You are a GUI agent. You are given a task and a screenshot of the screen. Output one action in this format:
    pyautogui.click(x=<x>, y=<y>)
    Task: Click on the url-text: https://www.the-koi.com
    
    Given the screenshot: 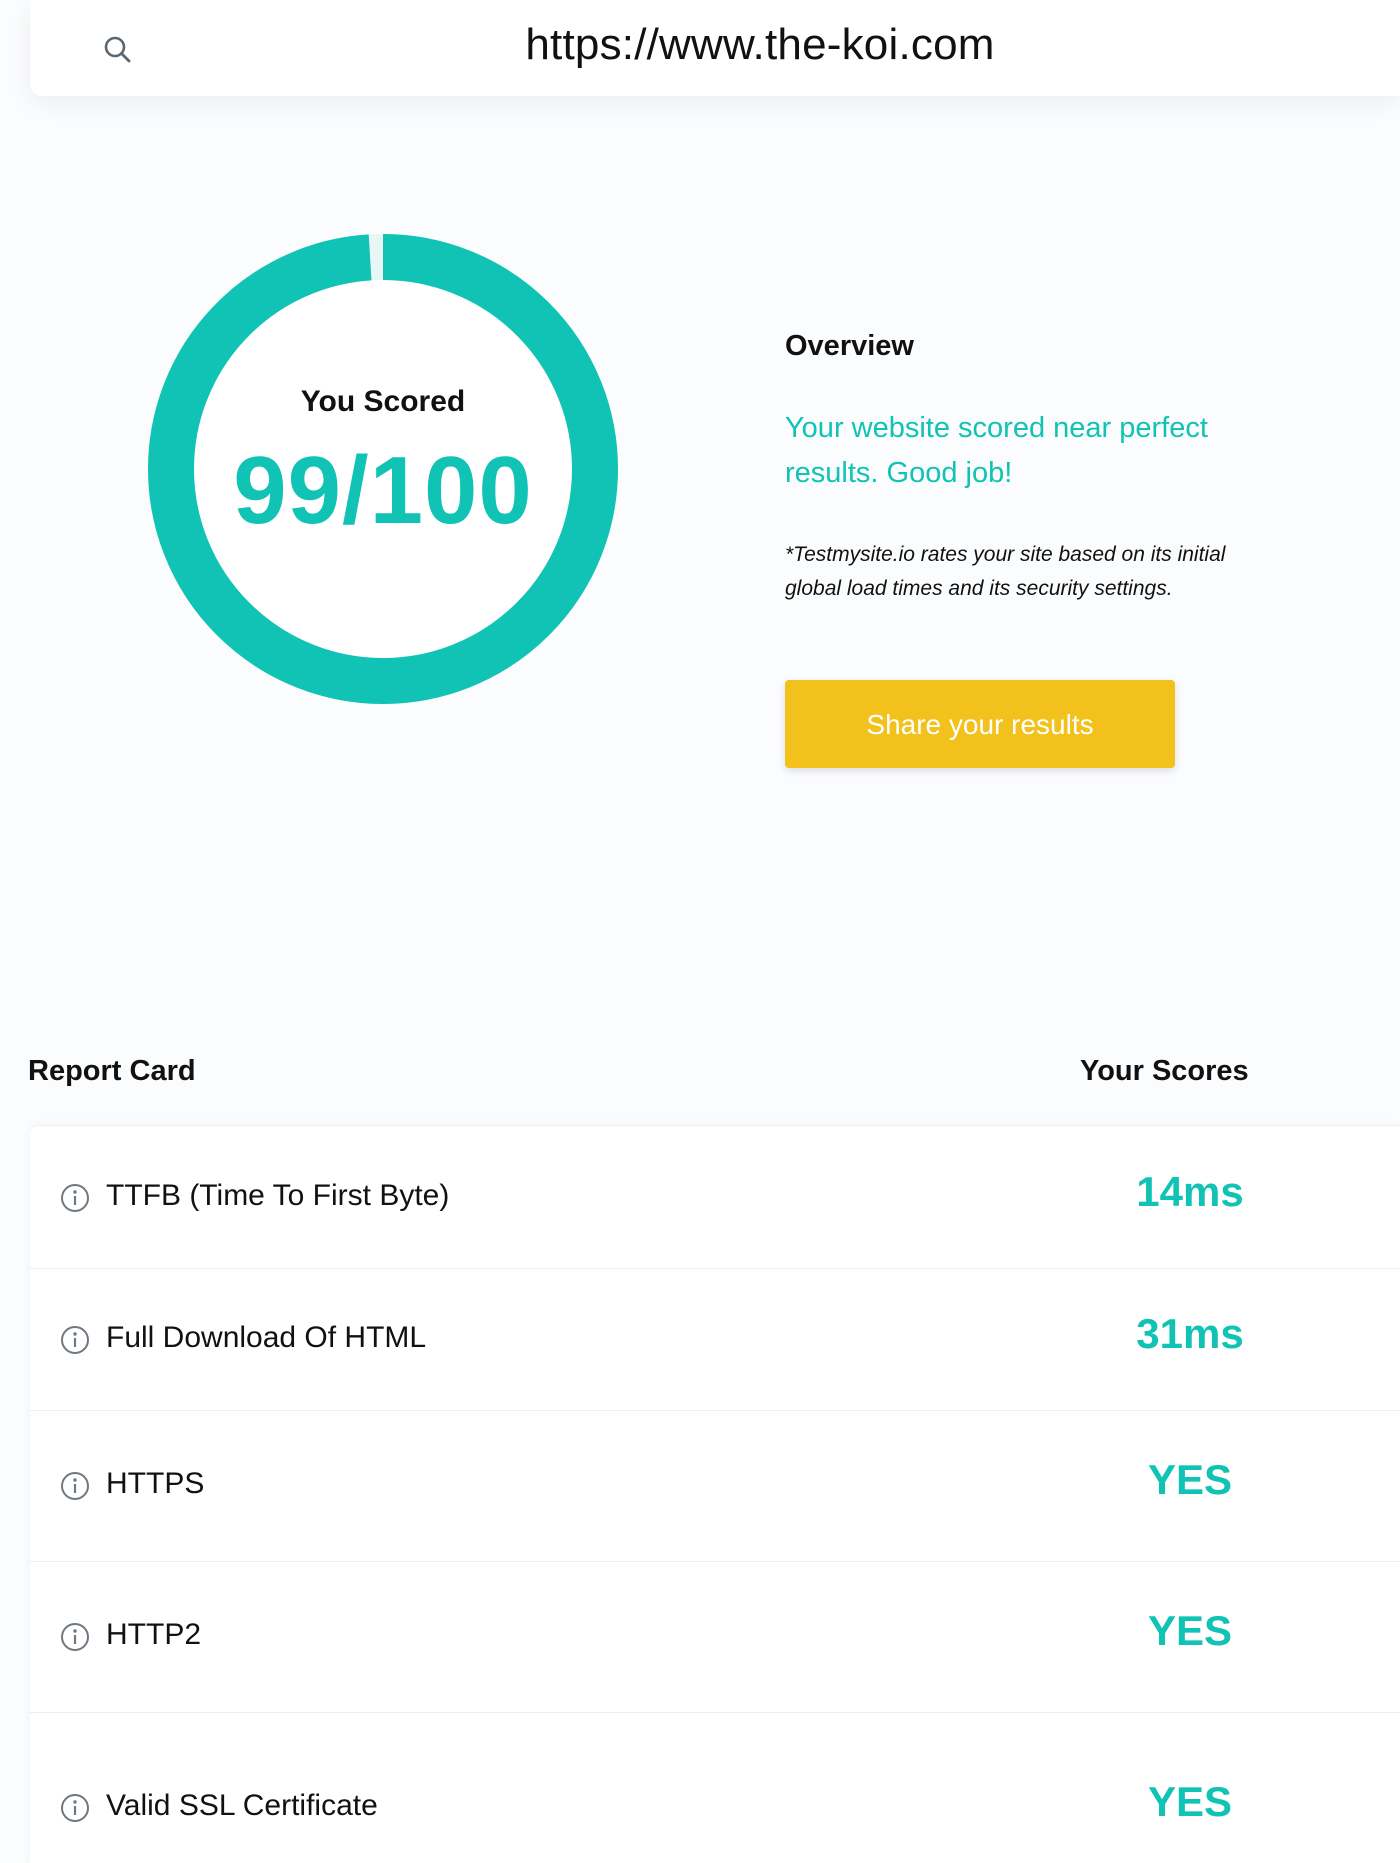 What is the action you would take?
    pyautogui.click(x=715, y=45)
    